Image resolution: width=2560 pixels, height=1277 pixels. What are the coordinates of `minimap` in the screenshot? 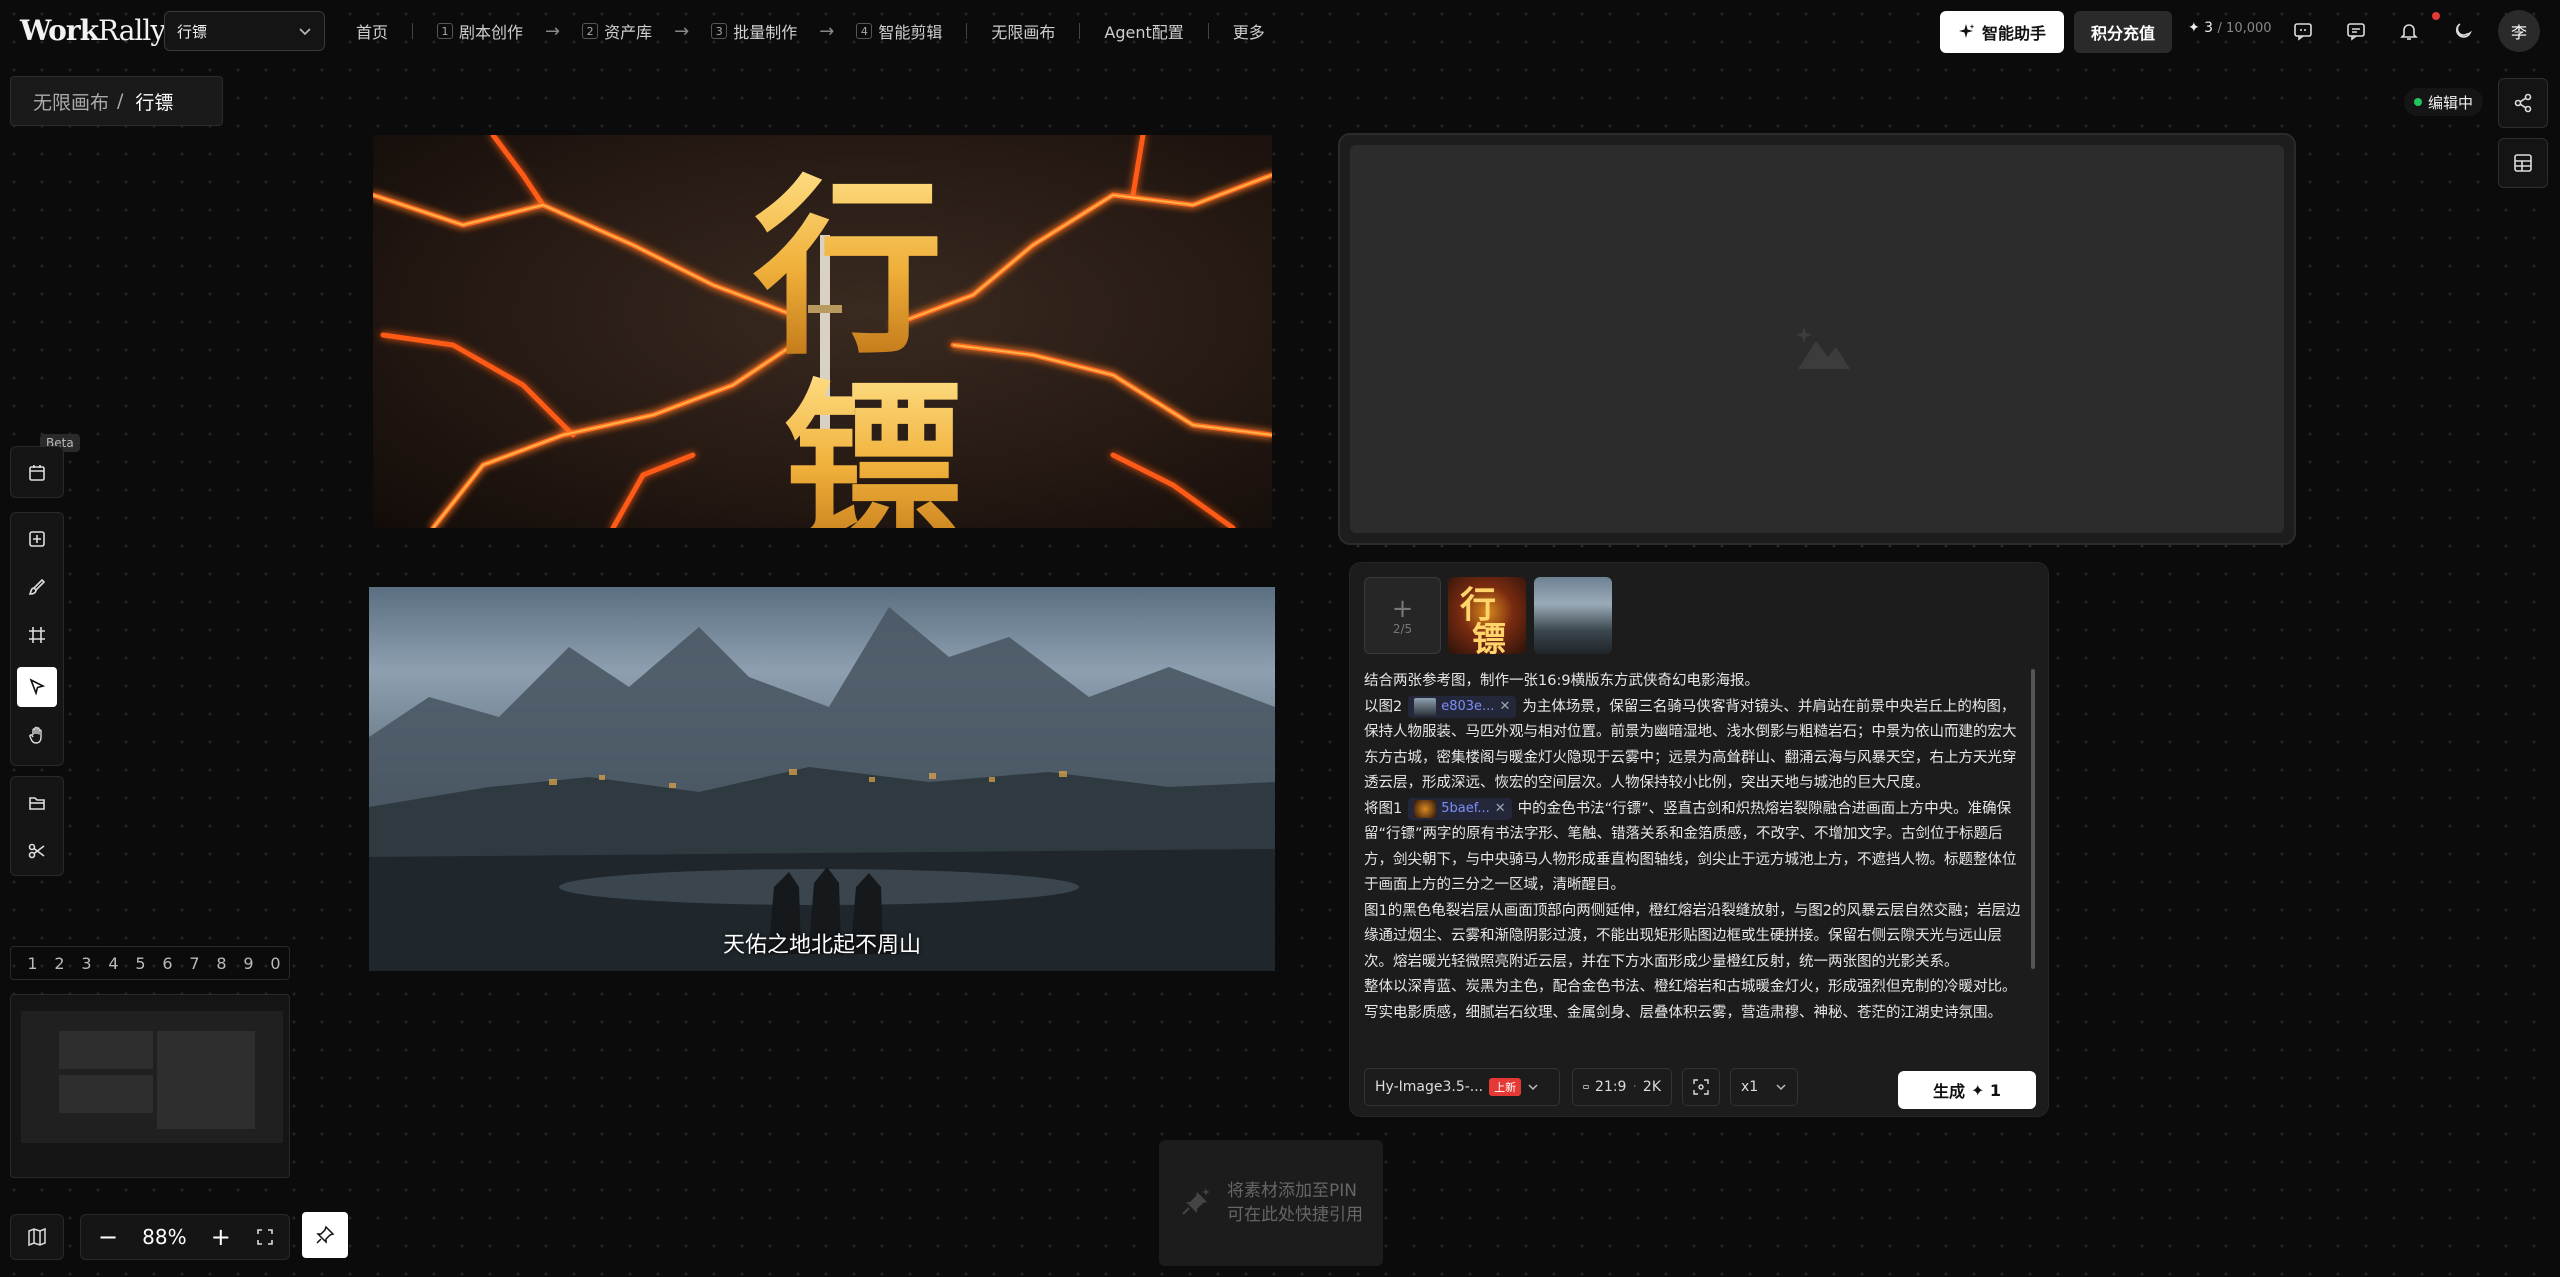 It's located at (150, 1086).